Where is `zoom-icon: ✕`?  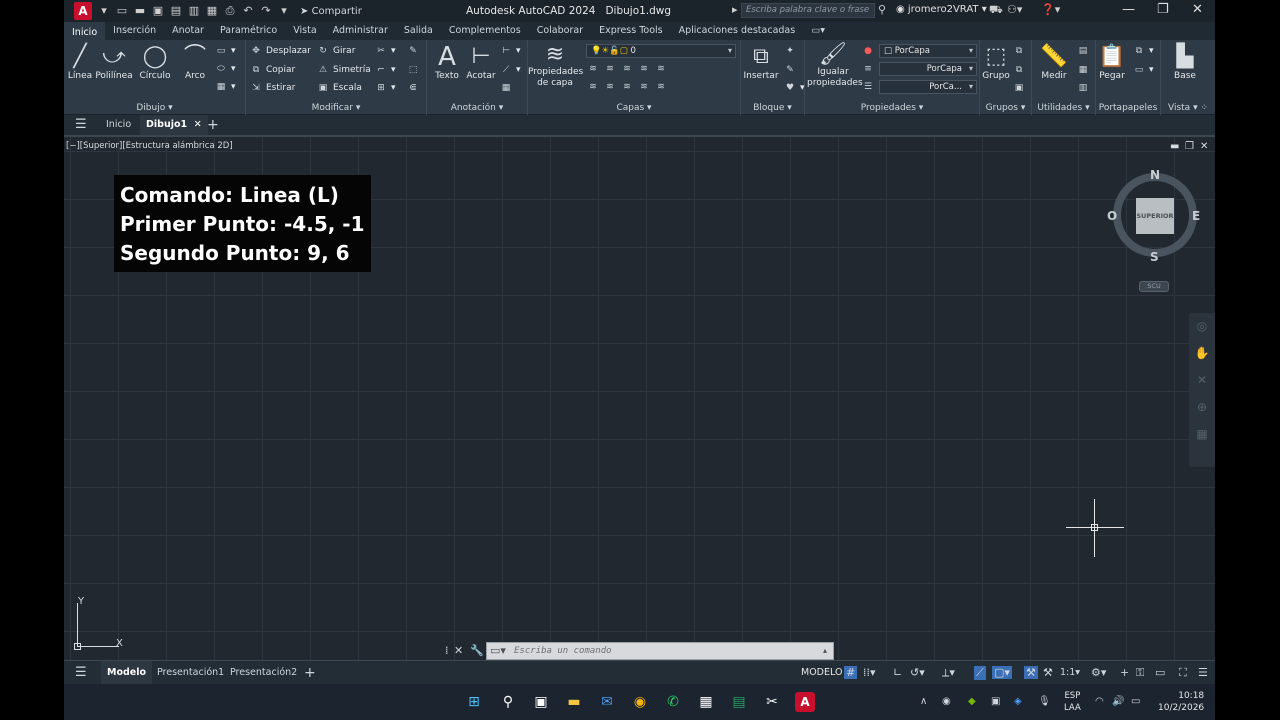 zoom-icon: ✕ is located at coordinates (1202, 380).